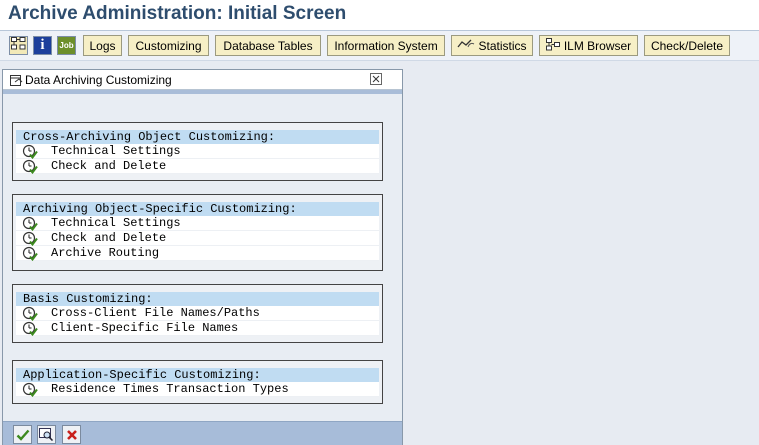 The width and height of the screenshot is (759, 445). I want to click on cancel-icon, so click(71, 434).